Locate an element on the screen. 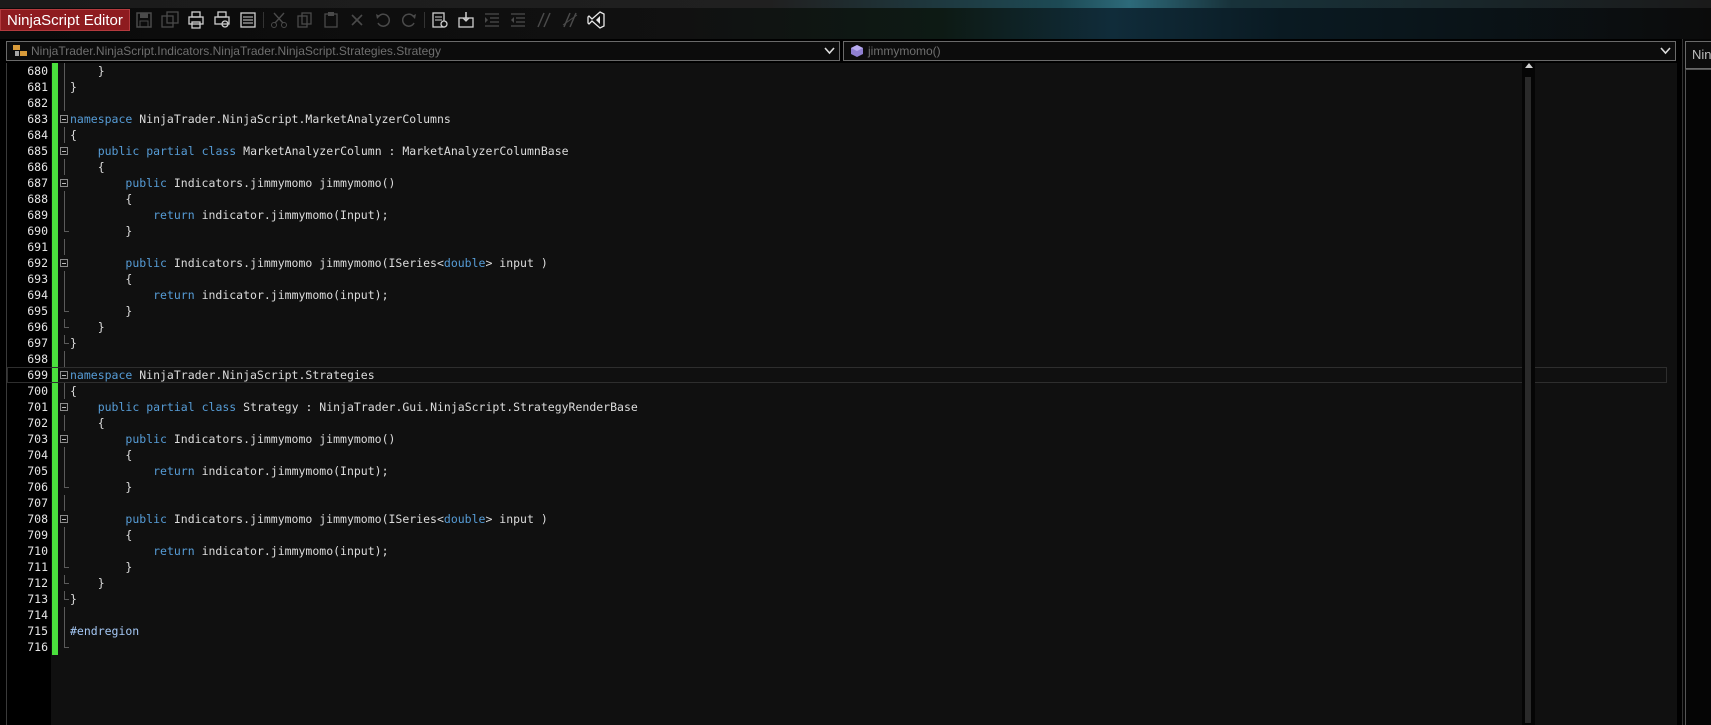  code-line: 716 is located at coordinates (837, 647).